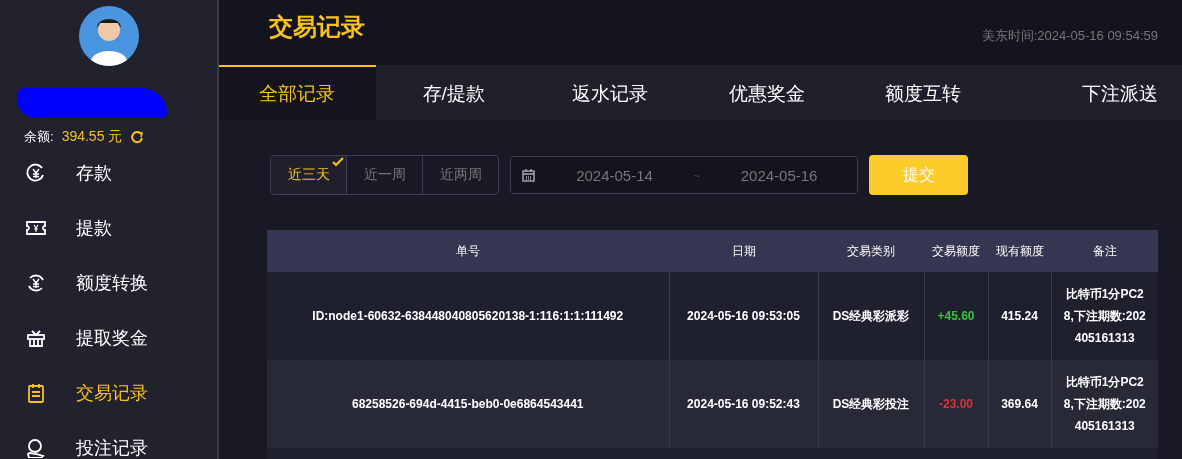 This screenshot has width=1182, height=459. What do you see at coordinates (384, 175) in the screenshot?
I see `range-option: 近一周` at bounding box center [384, 175].